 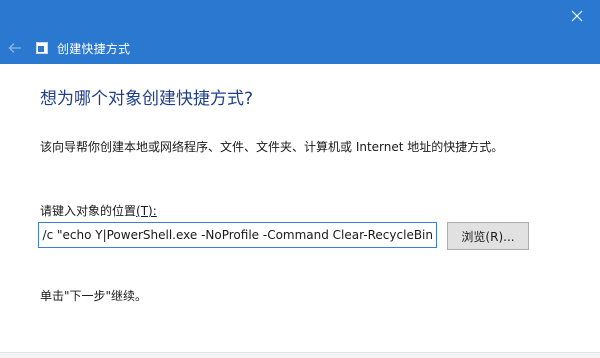 I want to click on back-arrow-icon, so click(x=14, y=48).